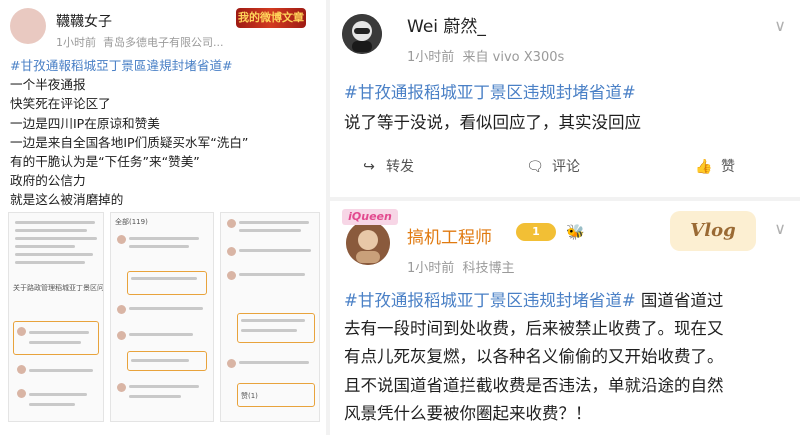  What do you see at coordinates (534, 385) in the screenshot?
I see `body-line: 且不说国道省道拦截收费是否违法，单就沿途的自然` at bounding box center [534, 385].